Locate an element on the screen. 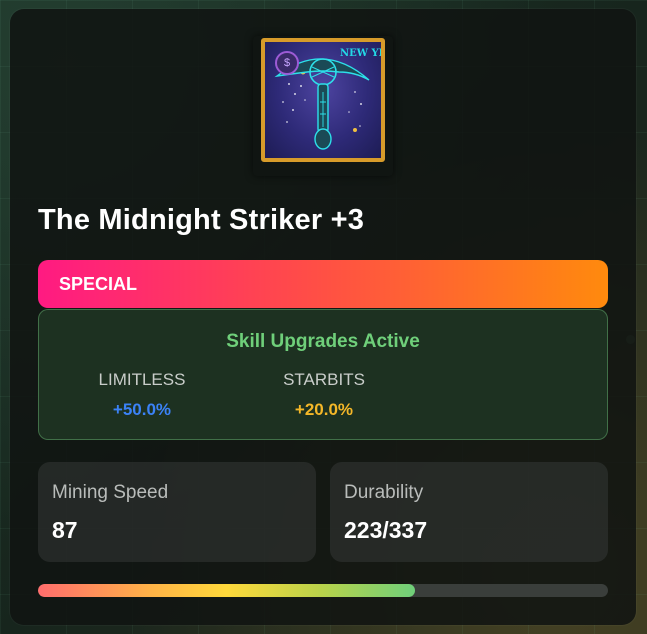  event-label: NEW YEAR is located at coordinates (362, 53).